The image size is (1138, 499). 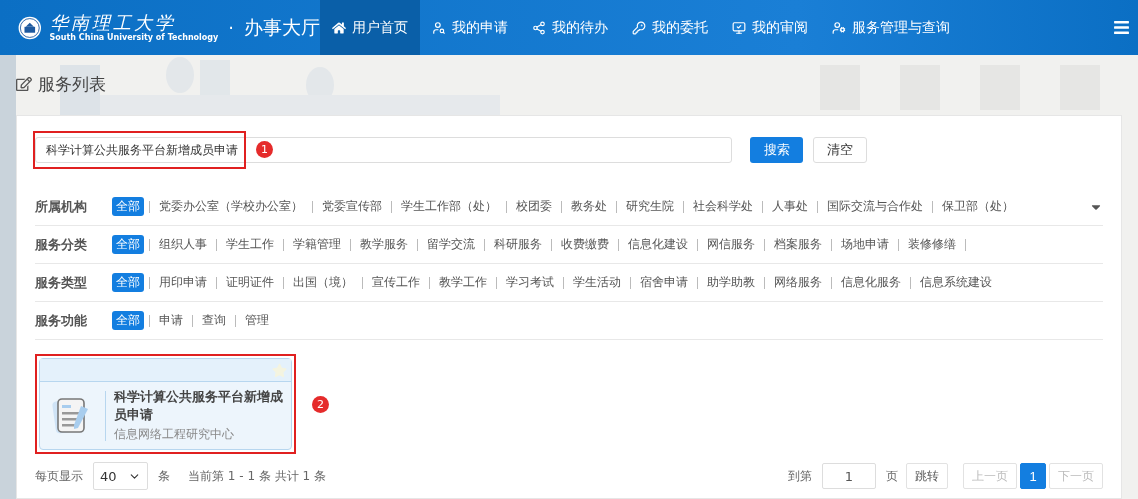 What do you see at coordinates (670, 27) in the screenshot?
I see `nav-tab: 我的委托` at bounding box center [670, 27].